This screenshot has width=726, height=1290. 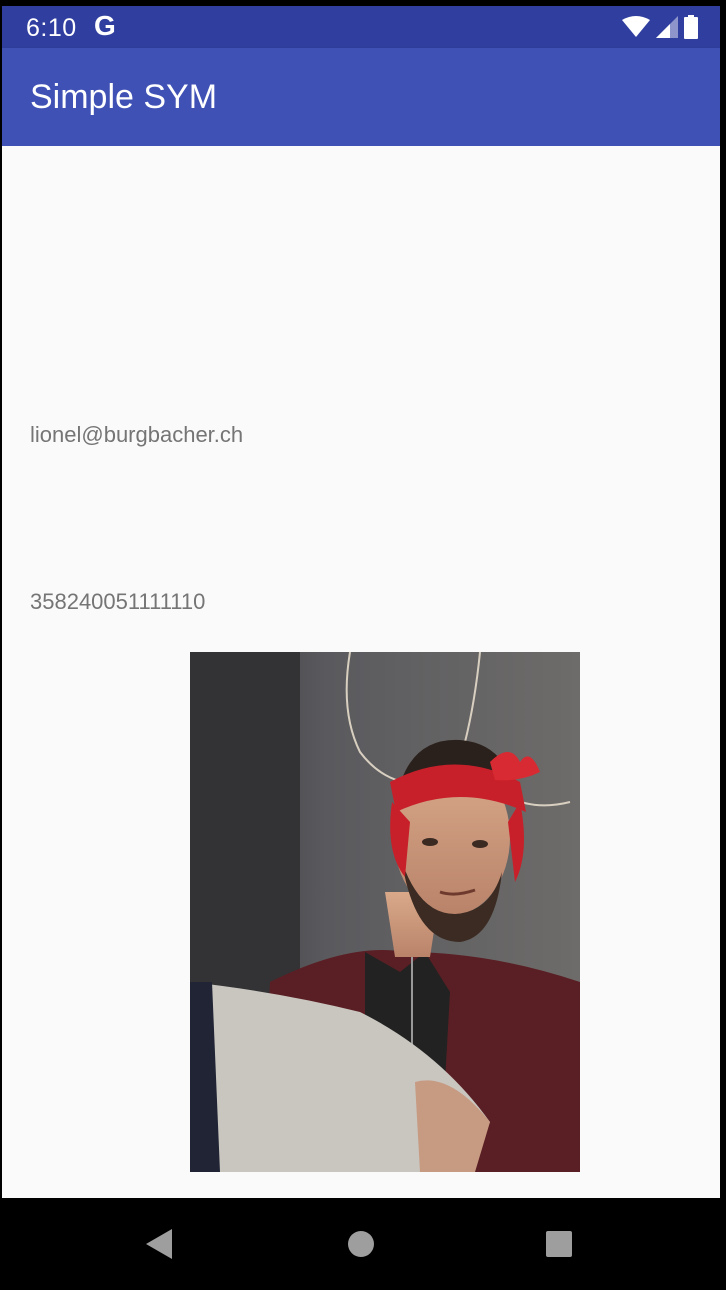 I want to click on navigation-bar, so click(x=363, y=1244).